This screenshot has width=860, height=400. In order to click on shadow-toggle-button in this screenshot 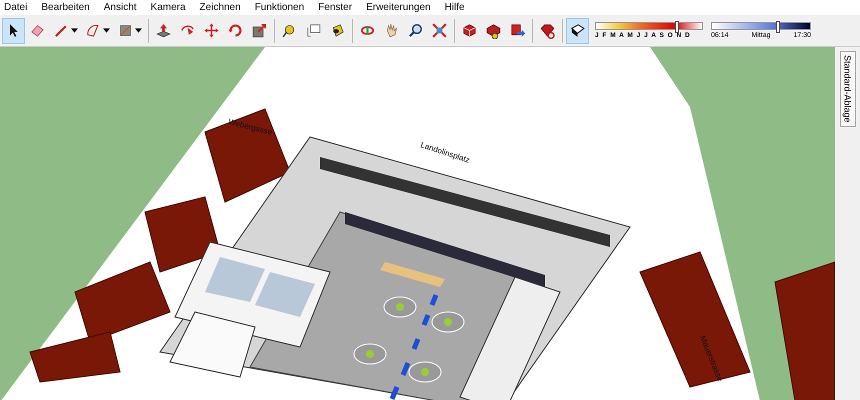, I will do `click(577, 31)`.